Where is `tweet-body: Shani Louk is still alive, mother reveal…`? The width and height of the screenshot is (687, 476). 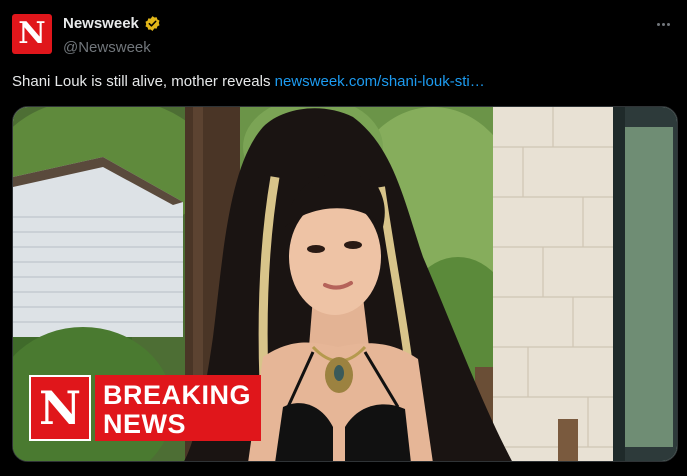
tweet-body: Shani Louk is still alive, mother reveal… is located at coordinates (141, 81).